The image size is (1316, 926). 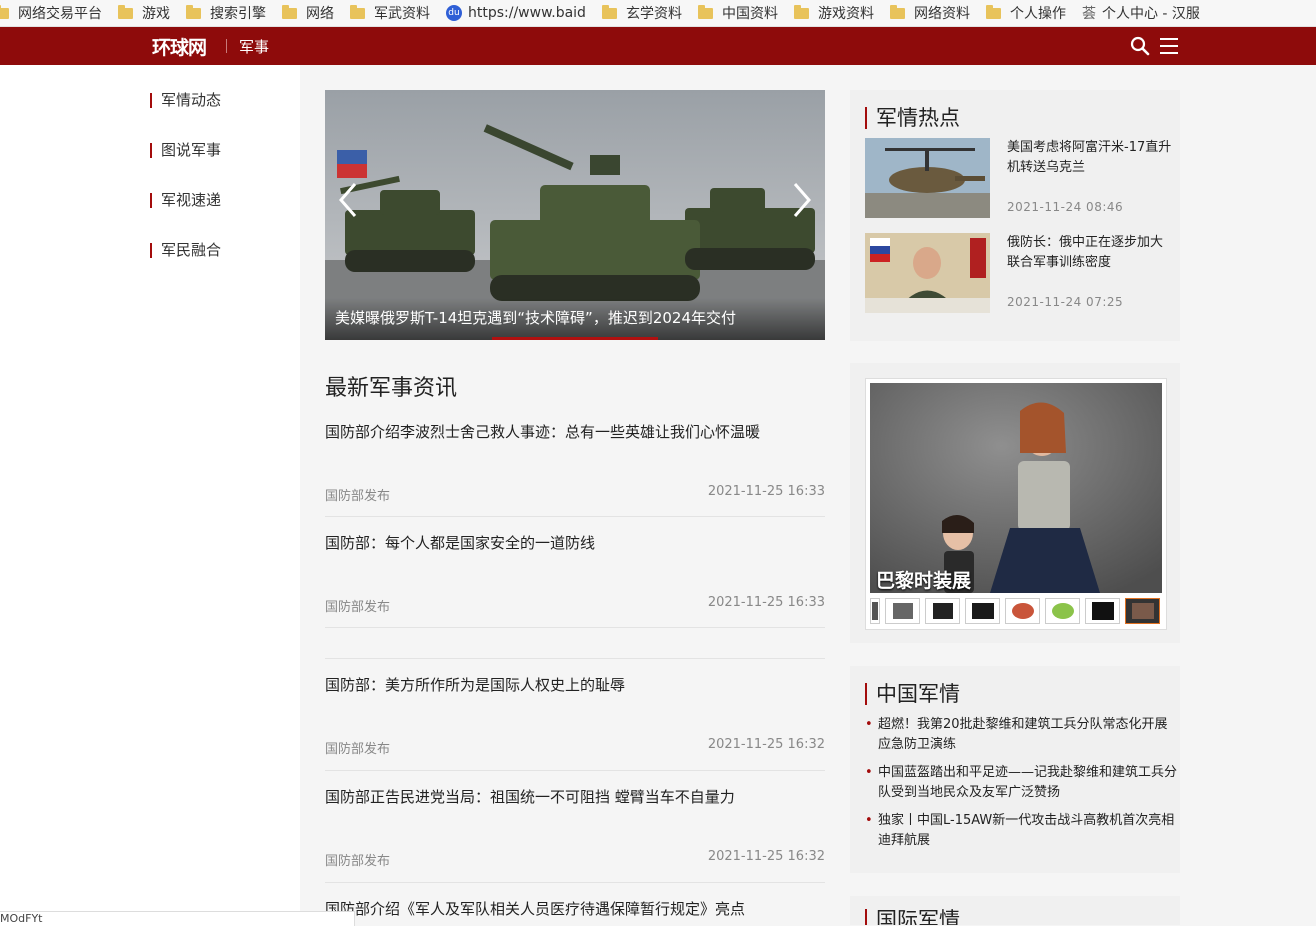 What do you see at coordinates (1065, 207) in the screenshot?
I see `hot-item-time: 2021-11-24 08:46` at bounding box center [1065, 207].